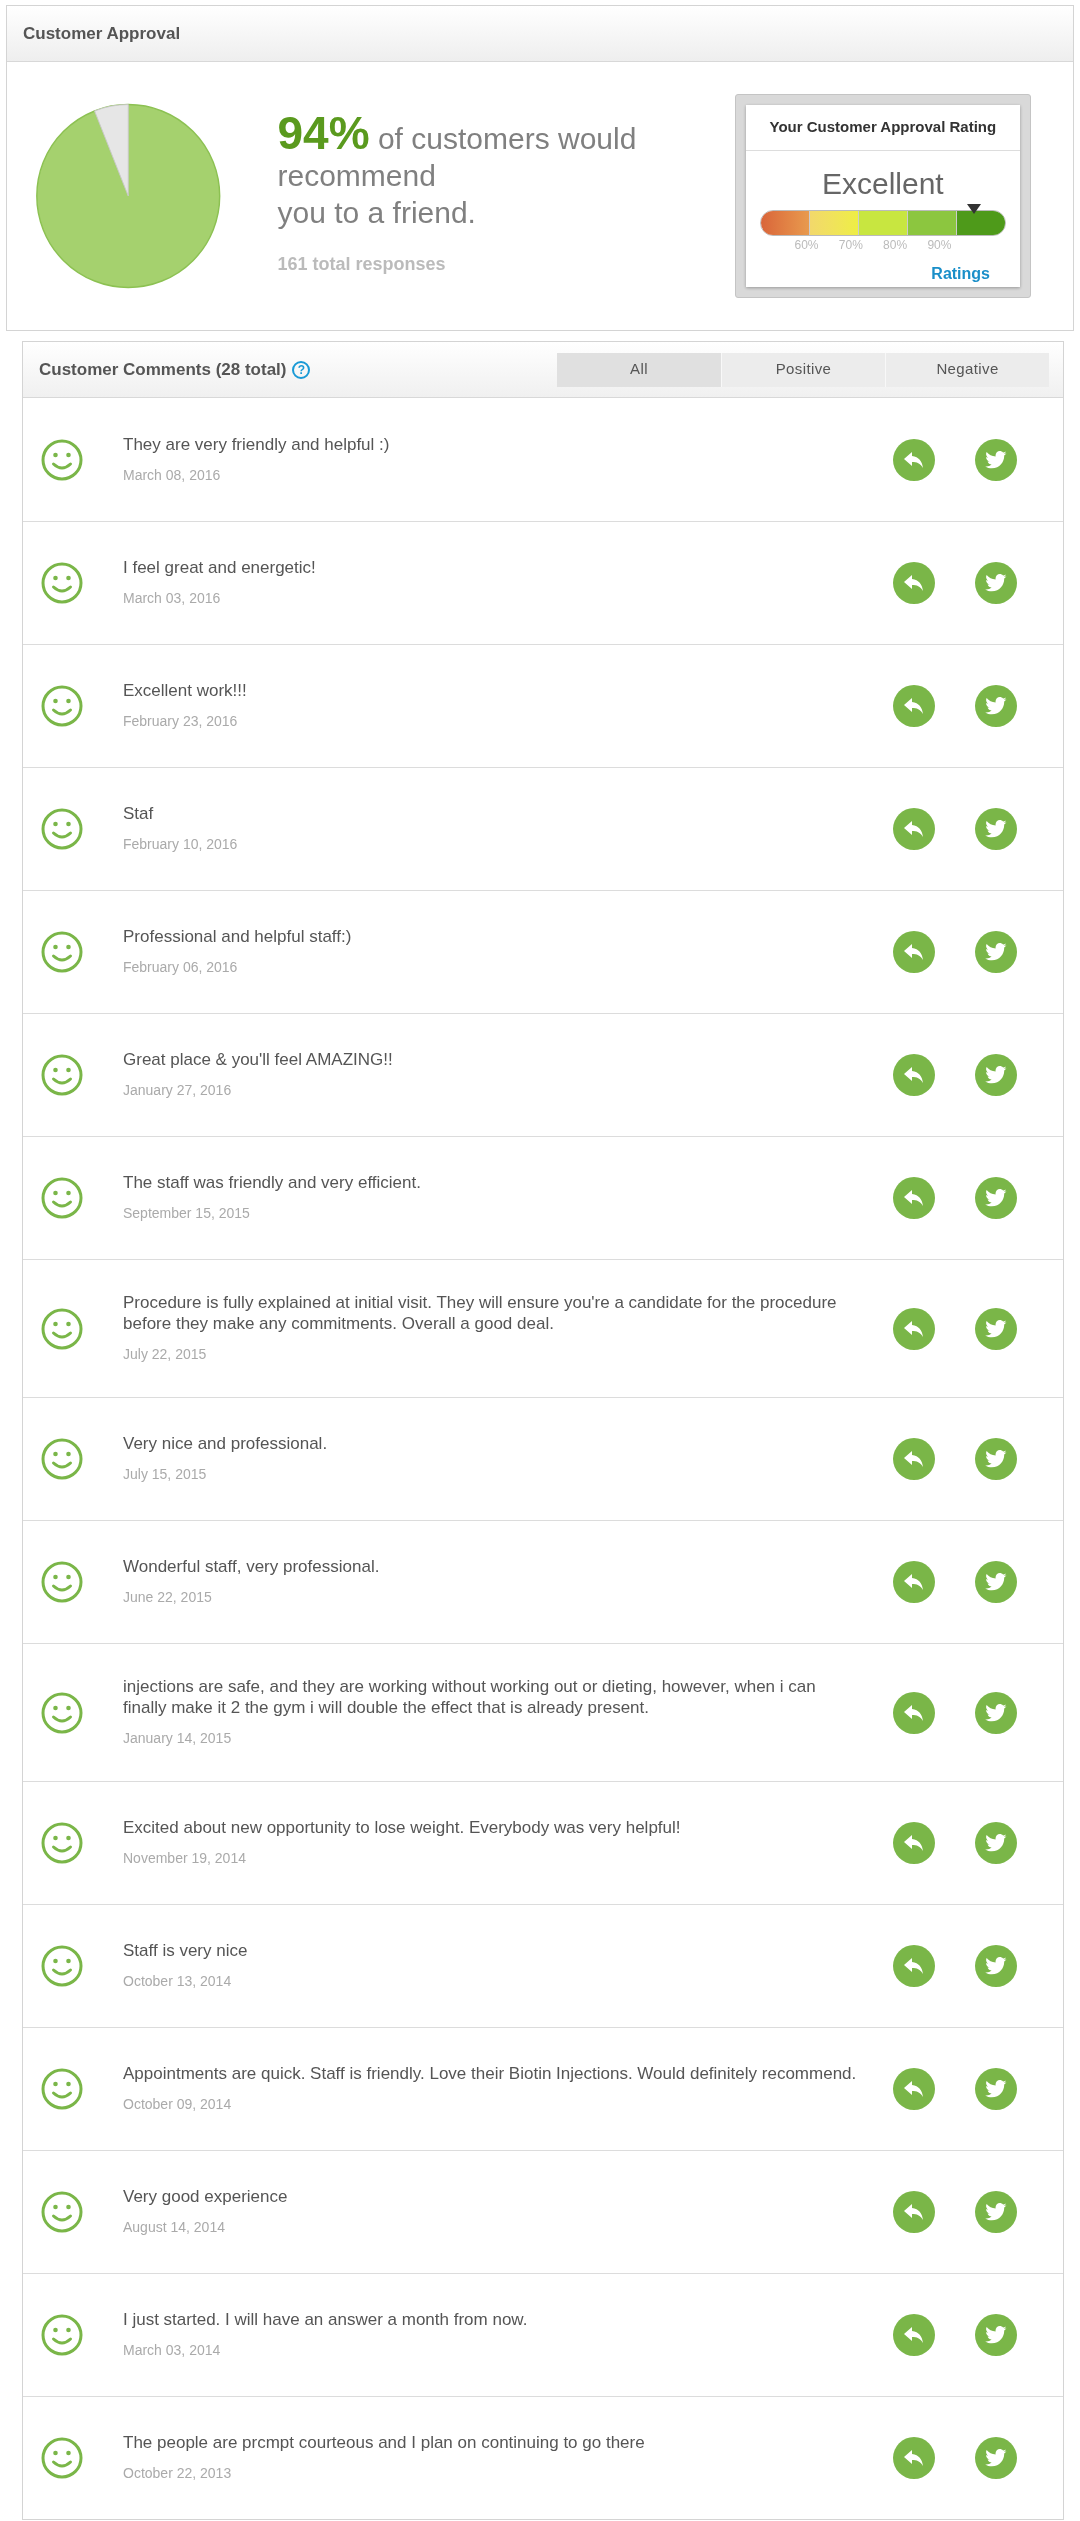  What do you see at coordinates (181, 844) in the screenshot?
I see `comment-date: February 10, 2016` at bounding box center [181, 844].